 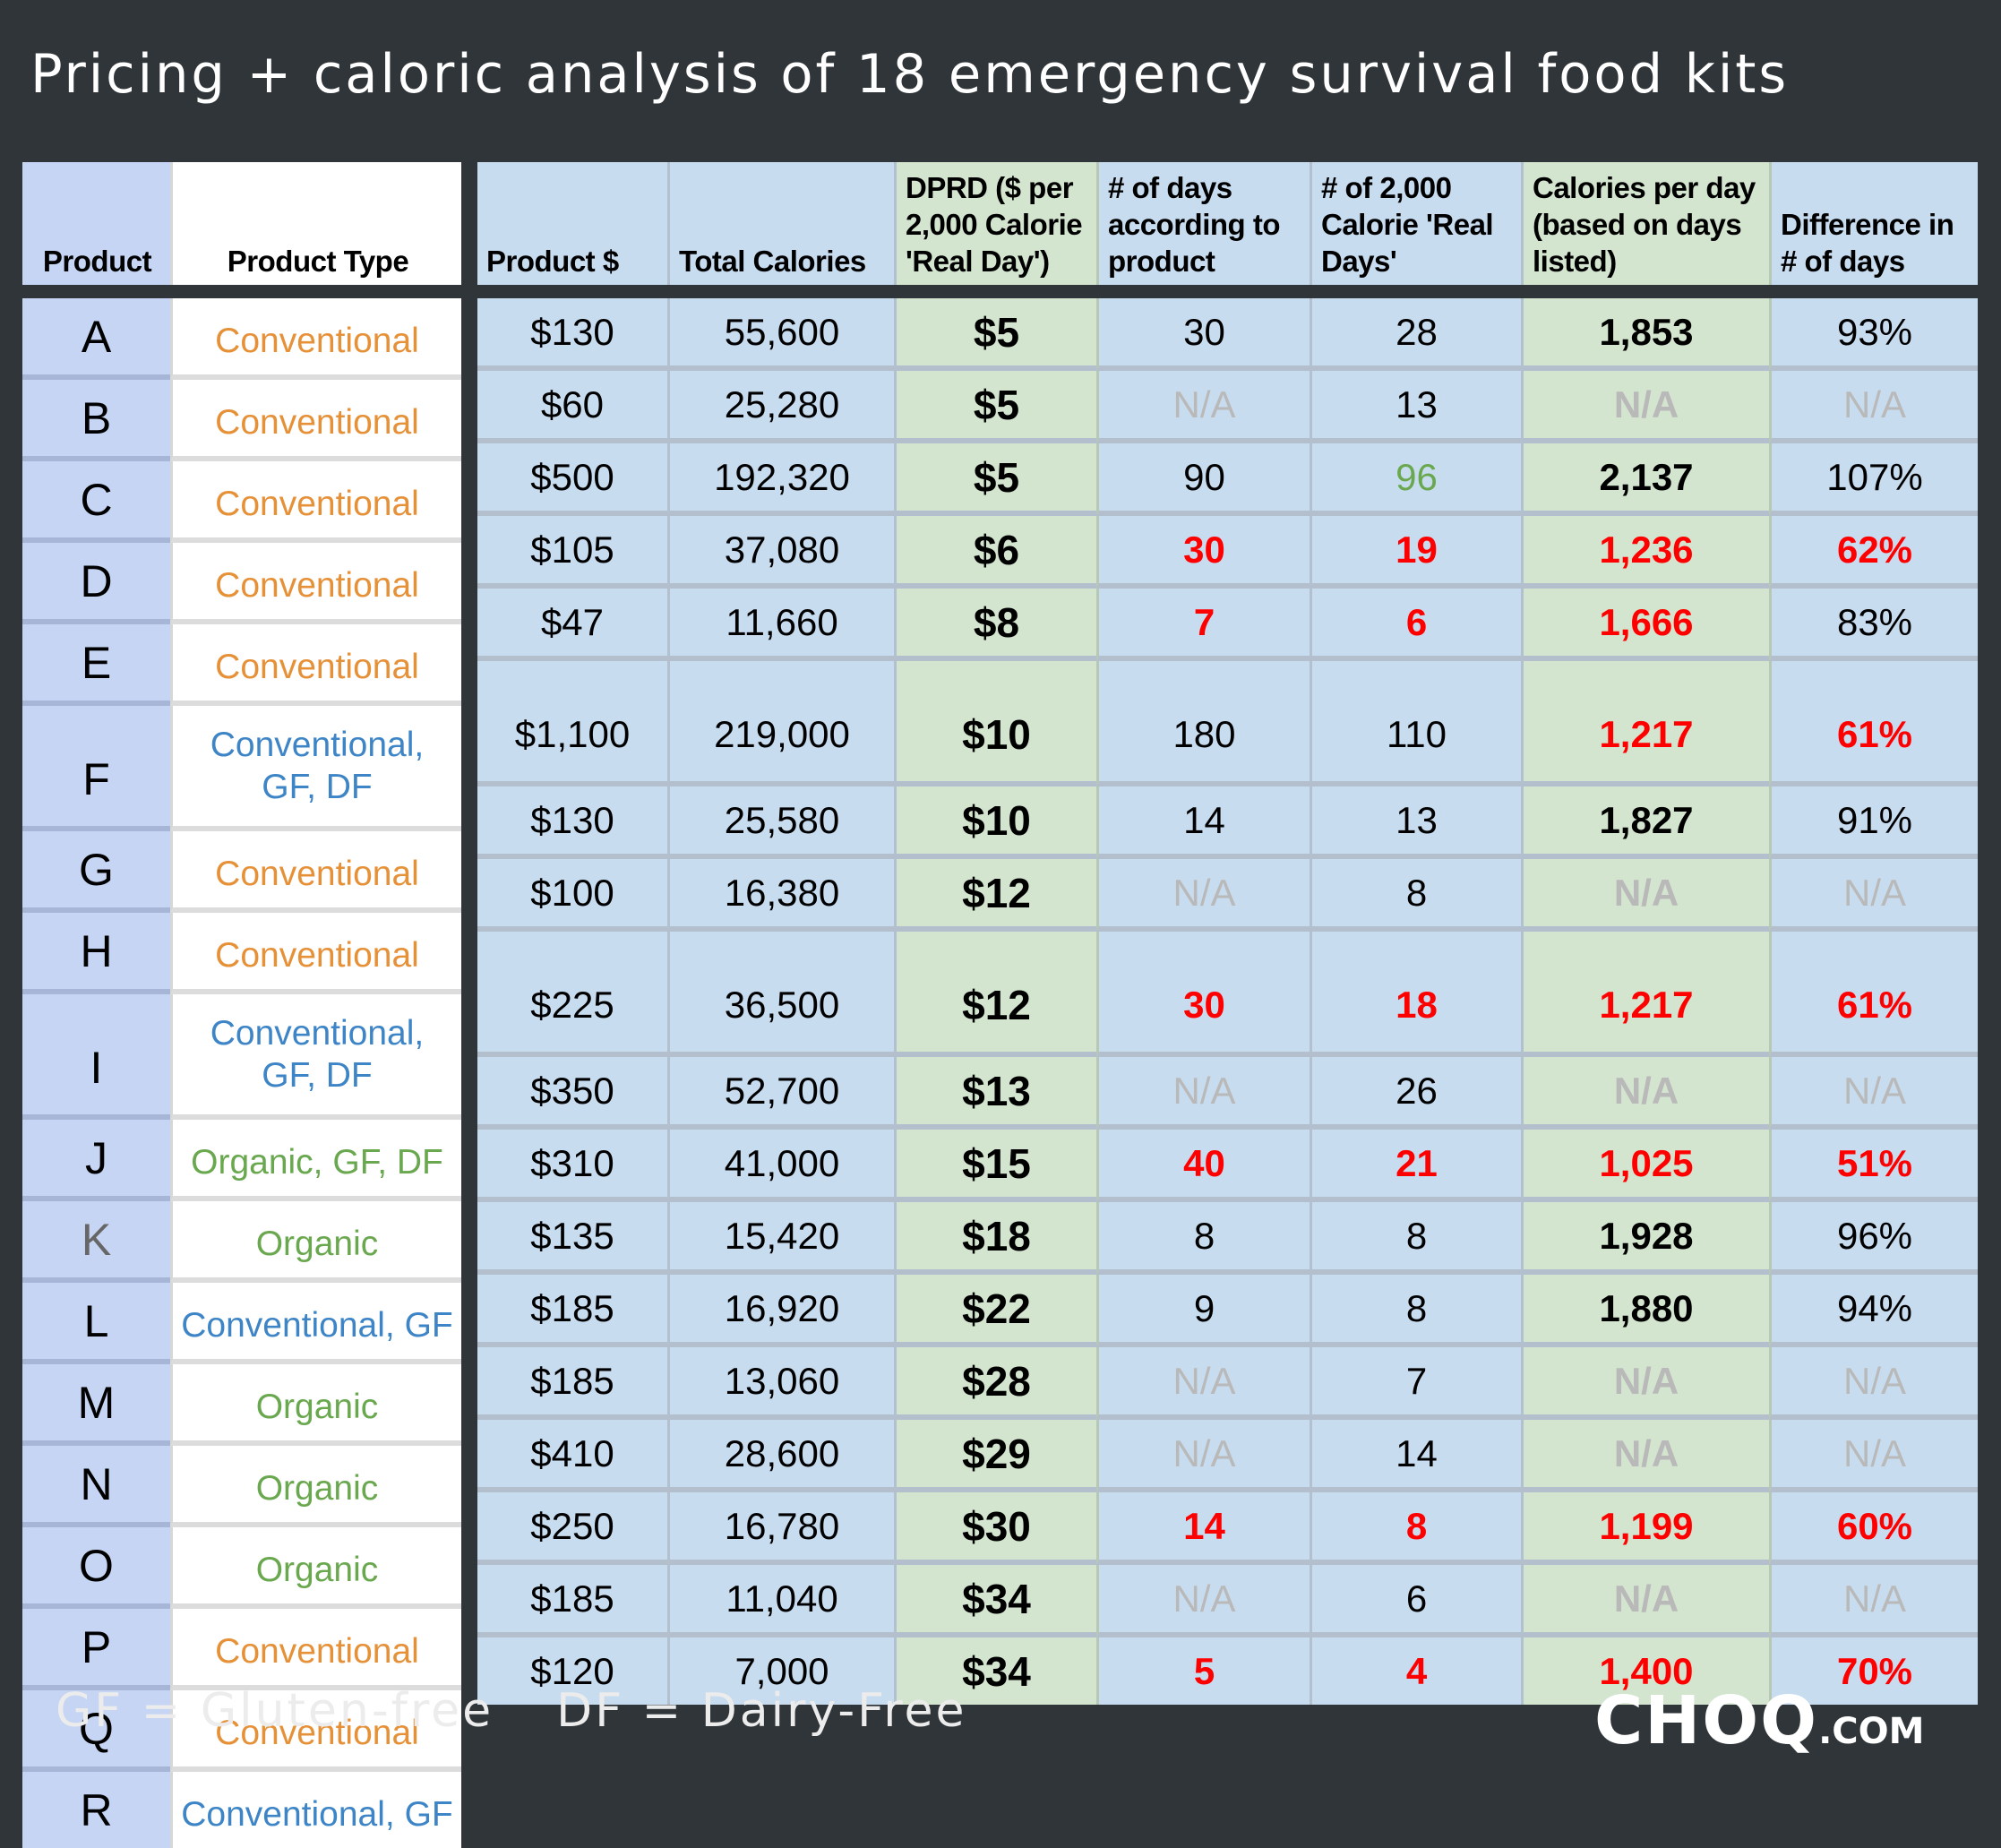 What do you see at coordinates (1645, 895) in the screenshot?
I see `calories-per-day: N/A` at bounding box center [1645, 895].